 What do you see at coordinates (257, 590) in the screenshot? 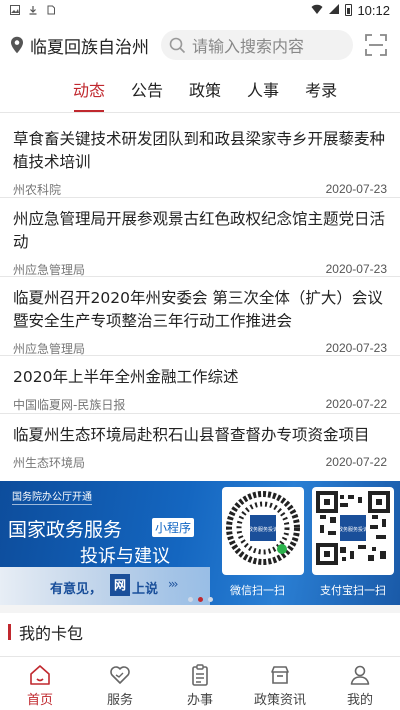
I see `wechat-scan-caption: 微信扫一扫` at bounding box center [257, 590].